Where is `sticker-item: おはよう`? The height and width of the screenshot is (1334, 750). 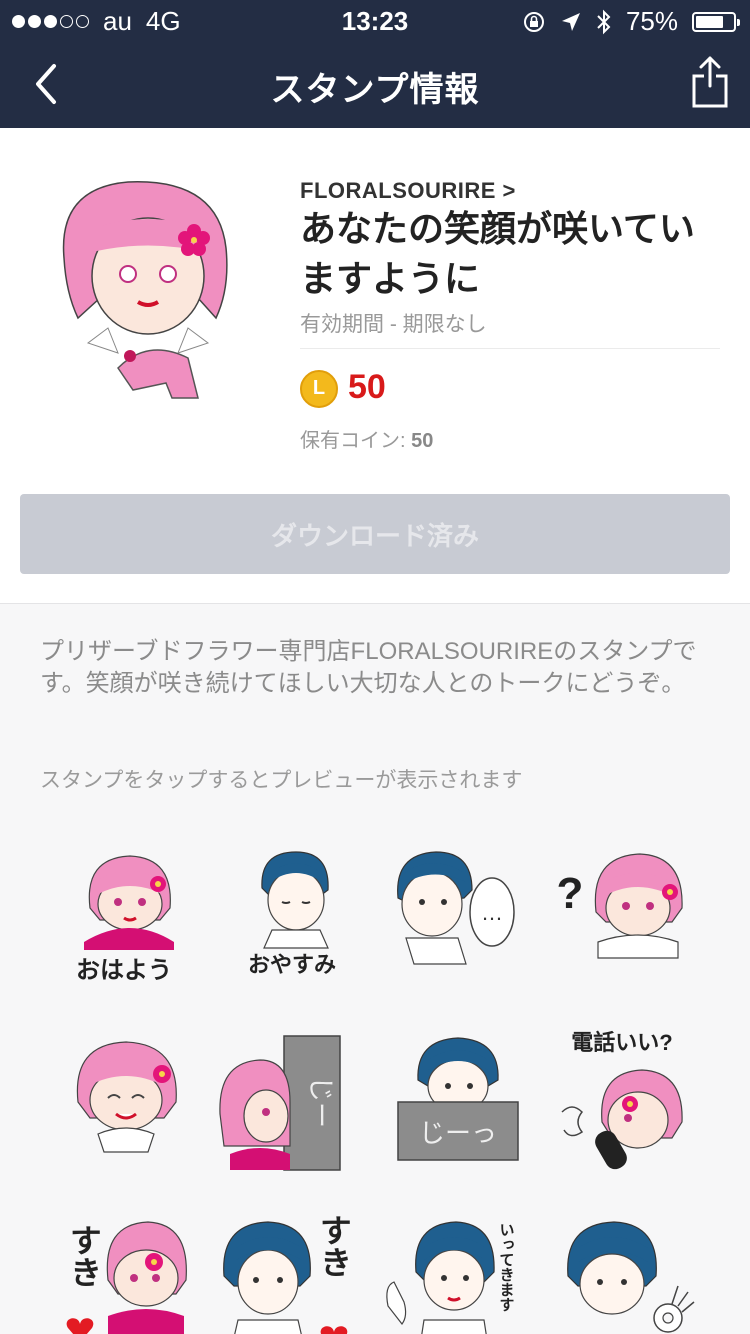
sticker-item: おはよう is located at coordinates (124, 918).